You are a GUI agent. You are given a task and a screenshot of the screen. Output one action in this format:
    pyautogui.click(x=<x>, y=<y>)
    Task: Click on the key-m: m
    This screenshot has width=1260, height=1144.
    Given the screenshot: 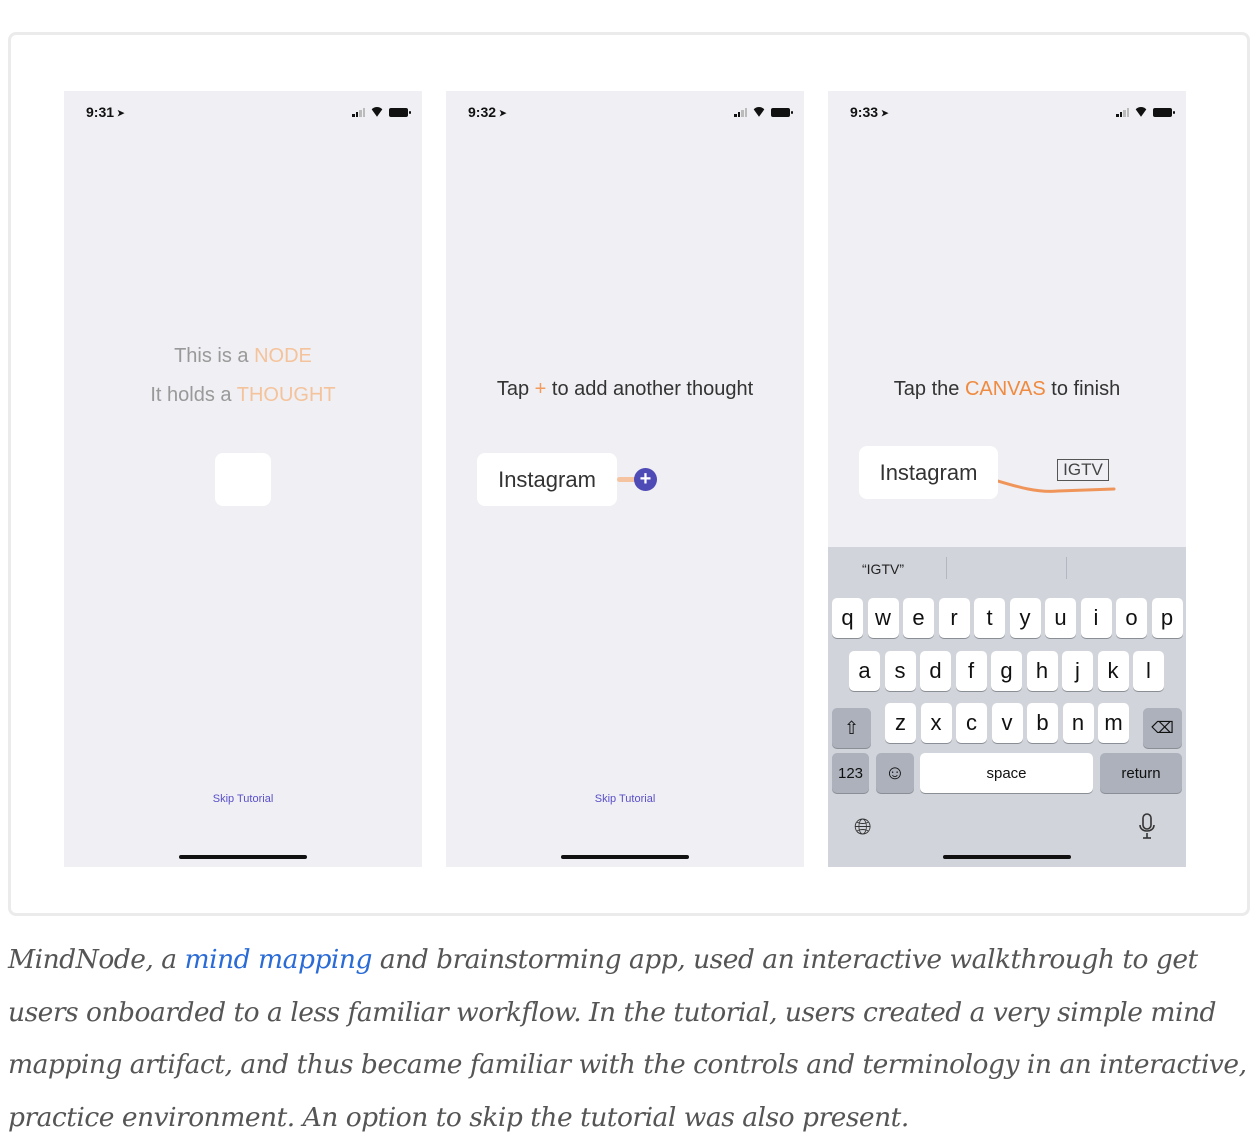 What is the action you would take?
    pyautogui.click(x=1113, y=723)
    